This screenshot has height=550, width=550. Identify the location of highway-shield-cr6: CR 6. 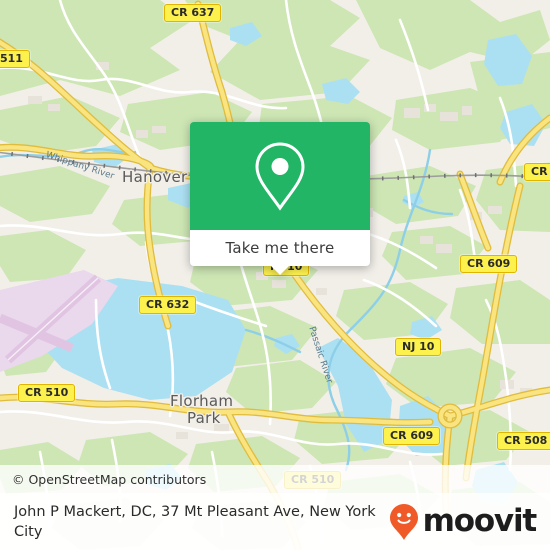
(537, 172).